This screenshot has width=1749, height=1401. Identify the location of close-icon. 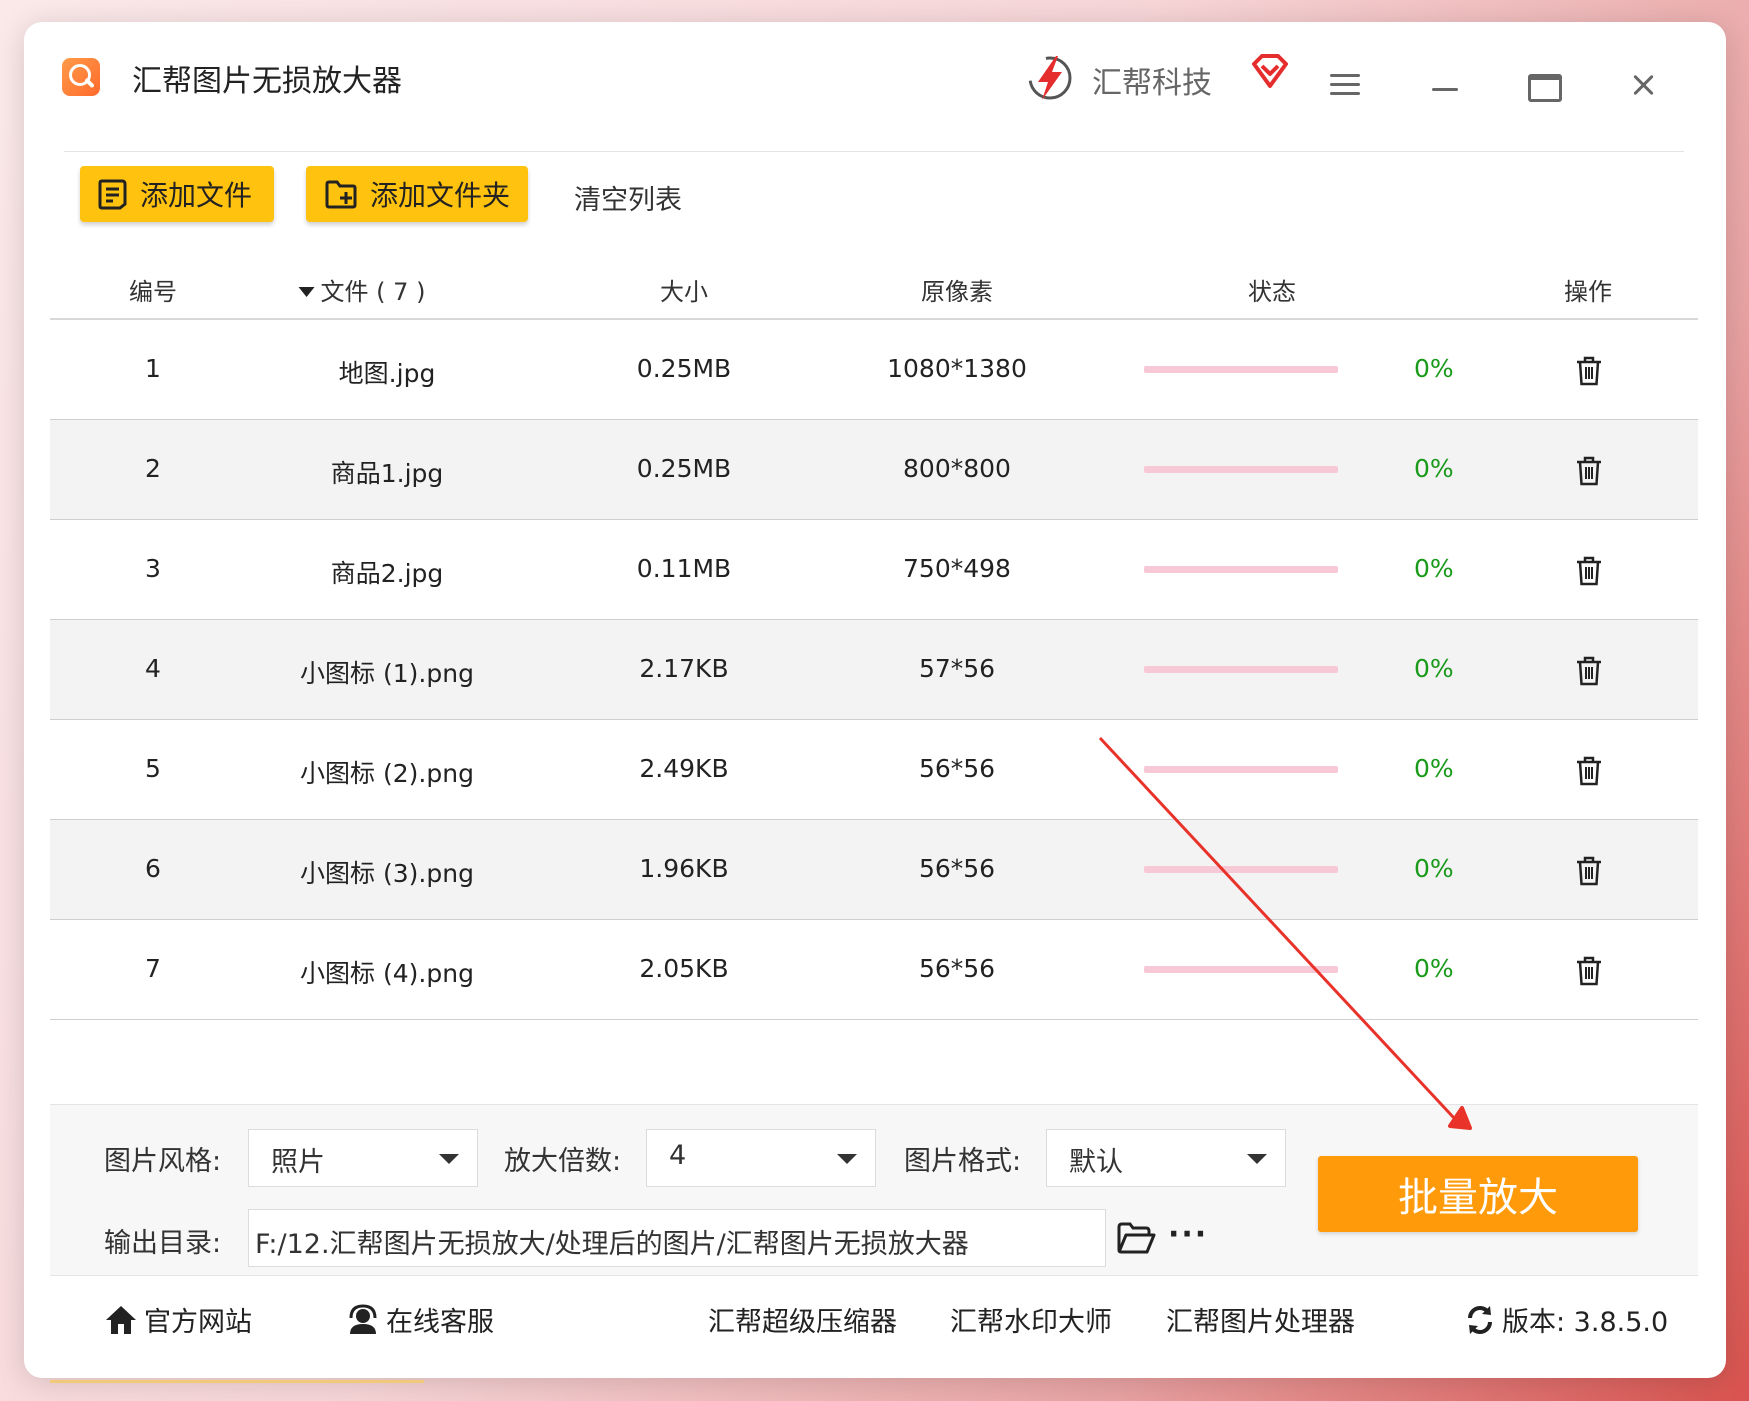
(1643, 85).